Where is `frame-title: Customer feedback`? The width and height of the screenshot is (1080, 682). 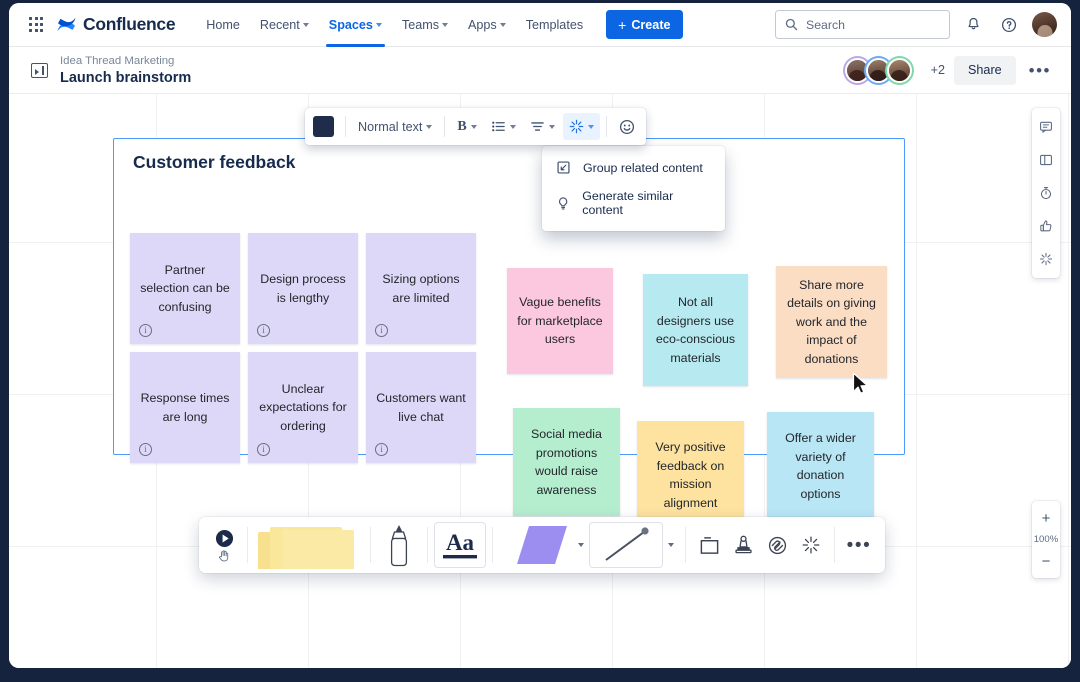
frame-title: Customer feedback is located at coordinates (214, 162).